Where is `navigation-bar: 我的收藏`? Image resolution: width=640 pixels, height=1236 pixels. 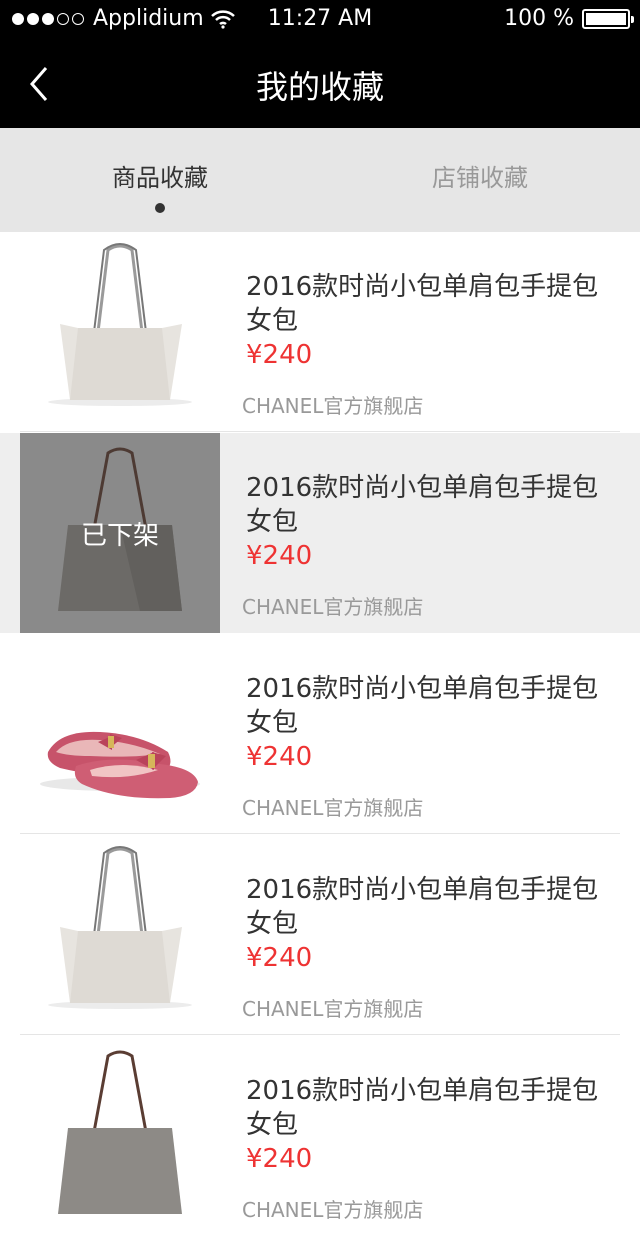 navigation-bar: 我的收藏 is located at coordinates (320, 84).